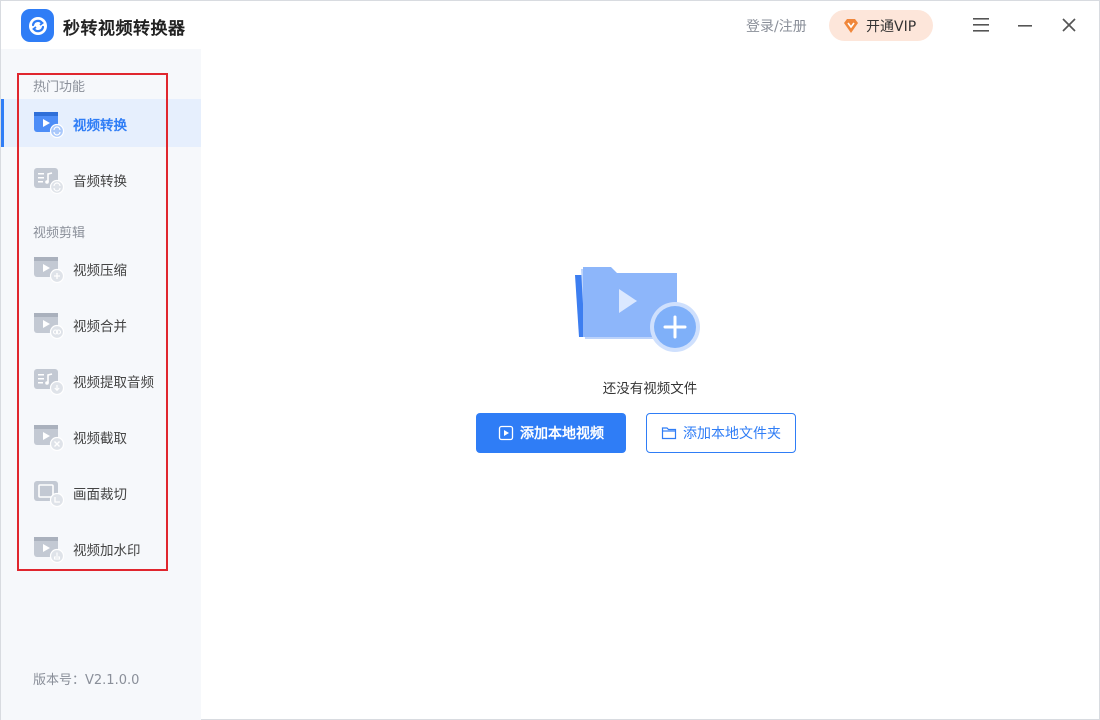 Image resolution: width=1100 pixels, height=720 pixels. I want to click on sidebar-item-extract-audio: 视频提取音频, so click(101, 380).